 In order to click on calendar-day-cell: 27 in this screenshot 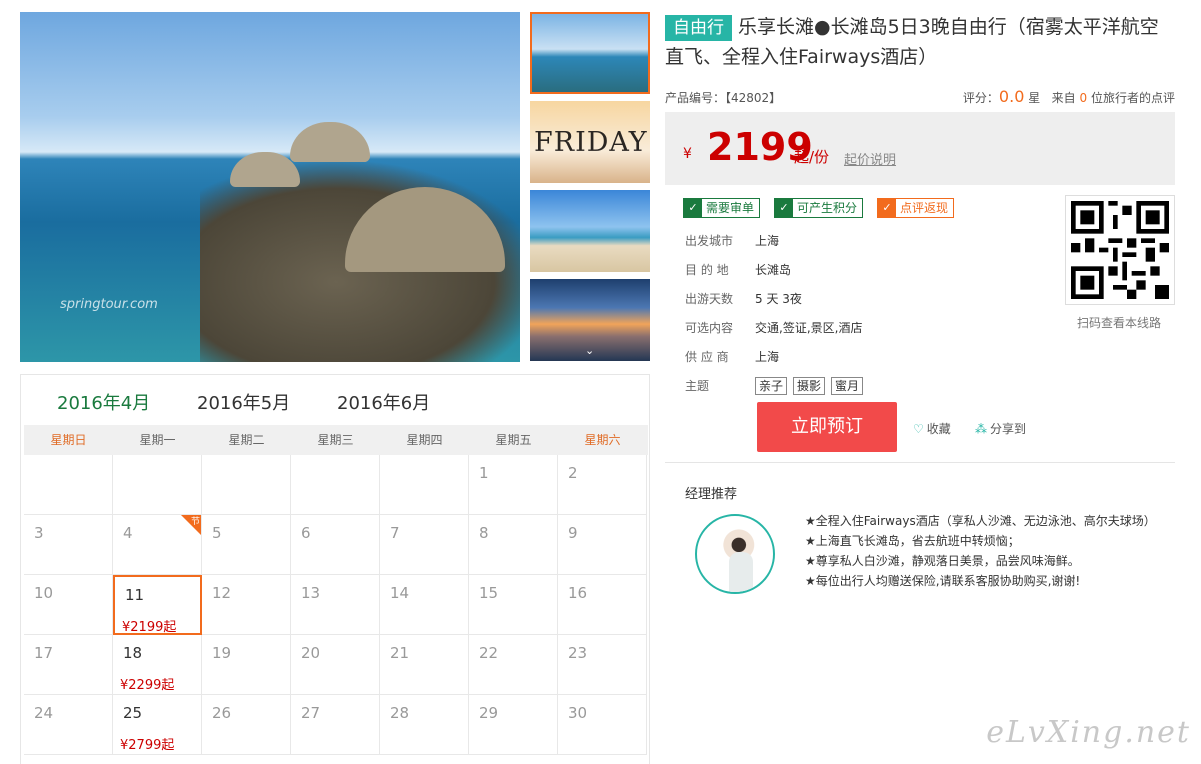, I will do `click(335, 725)`.